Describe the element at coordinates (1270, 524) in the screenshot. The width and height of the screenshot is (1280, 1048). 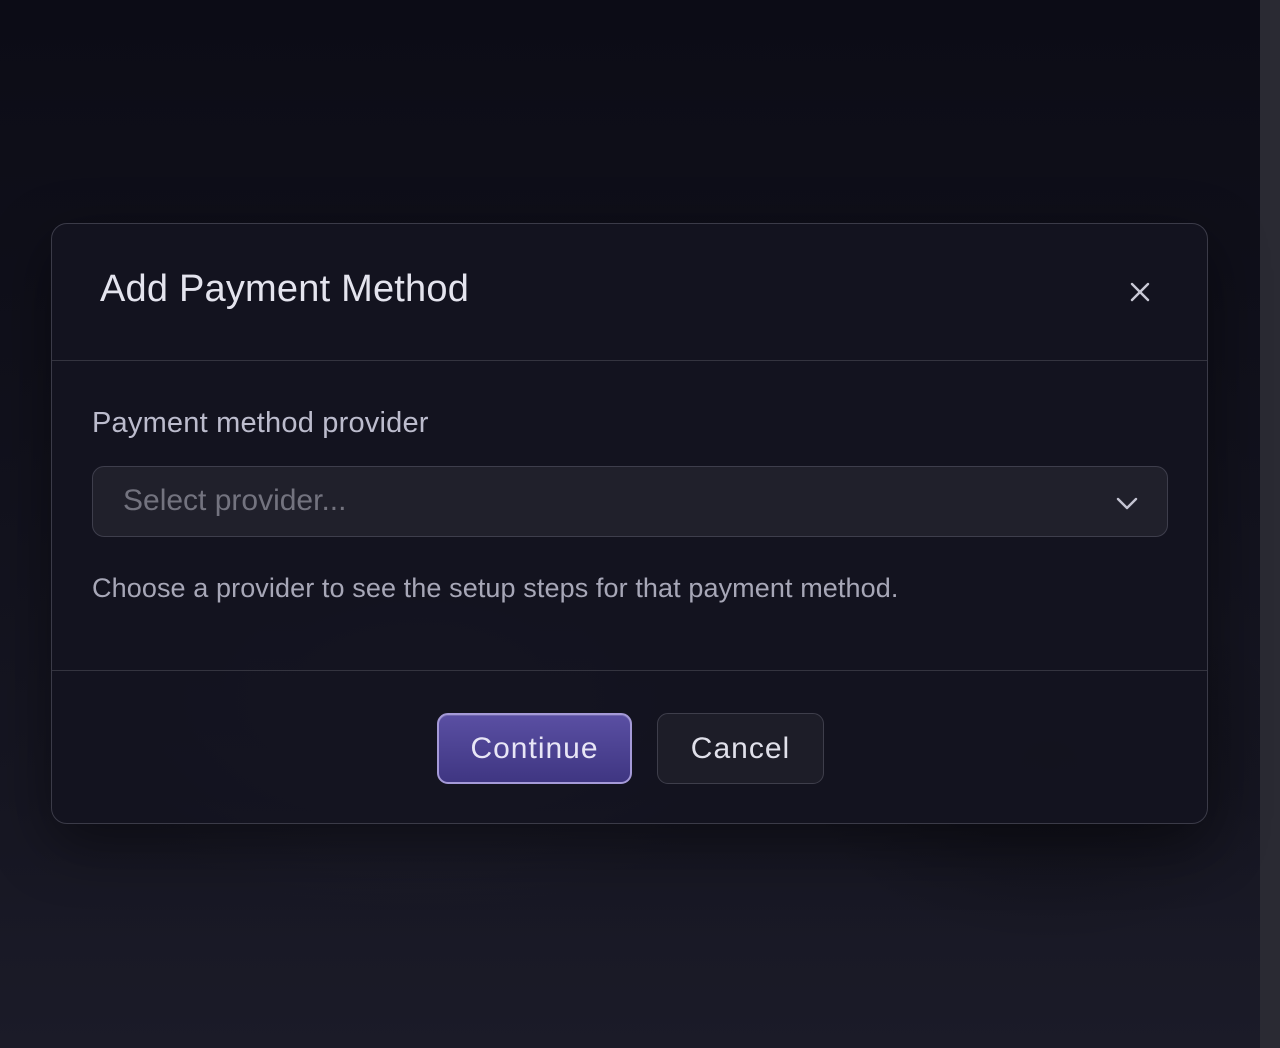
I see `scrollbar-track` at that location.